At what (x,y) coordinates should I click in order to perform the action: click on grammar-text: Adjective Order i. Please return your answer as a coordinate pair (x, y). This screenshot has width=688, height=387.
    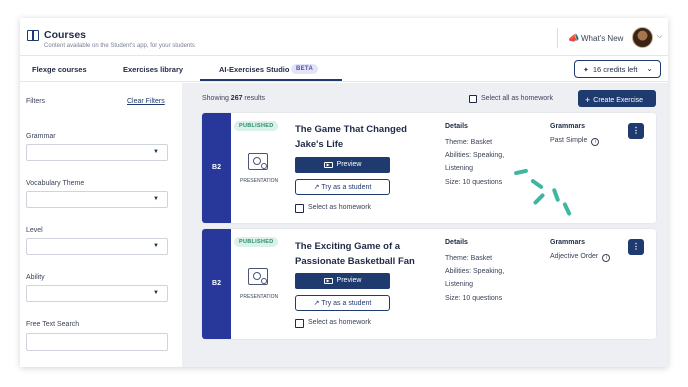
    Looking at the image, I should click on (580, 257).